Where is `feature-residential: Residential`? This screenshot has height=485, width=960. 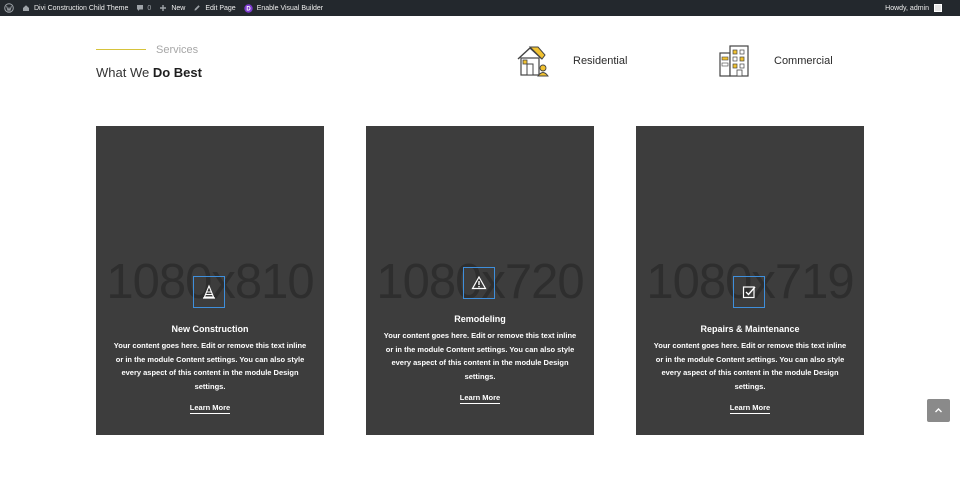 feature-residential: Residential is located at coordinates (571, 61).